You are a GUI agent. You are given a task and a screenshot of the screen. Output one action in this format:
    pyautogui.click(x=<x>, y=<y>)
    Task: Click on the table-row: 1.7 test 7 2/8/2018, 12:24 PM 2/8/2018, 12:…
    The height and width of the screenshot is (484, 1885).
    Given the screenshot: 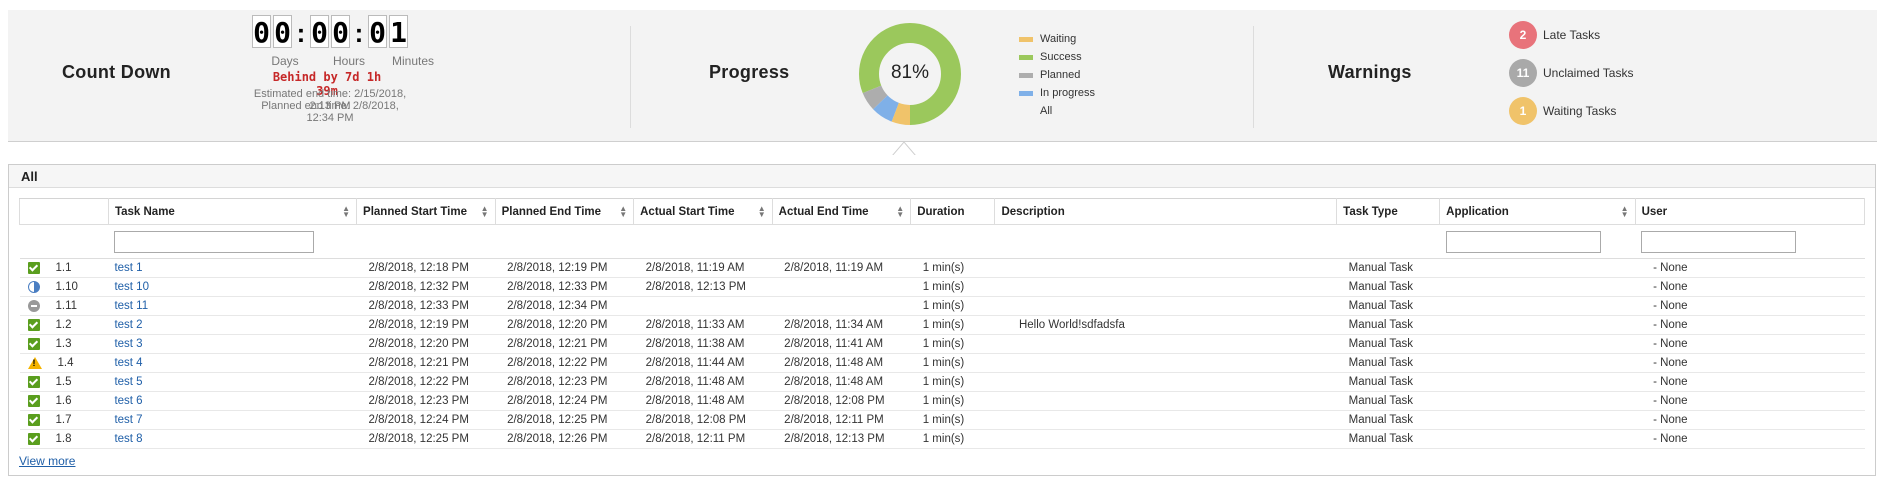 What is the action you would take?
    pyautogui.click(x=942, y=420)
    